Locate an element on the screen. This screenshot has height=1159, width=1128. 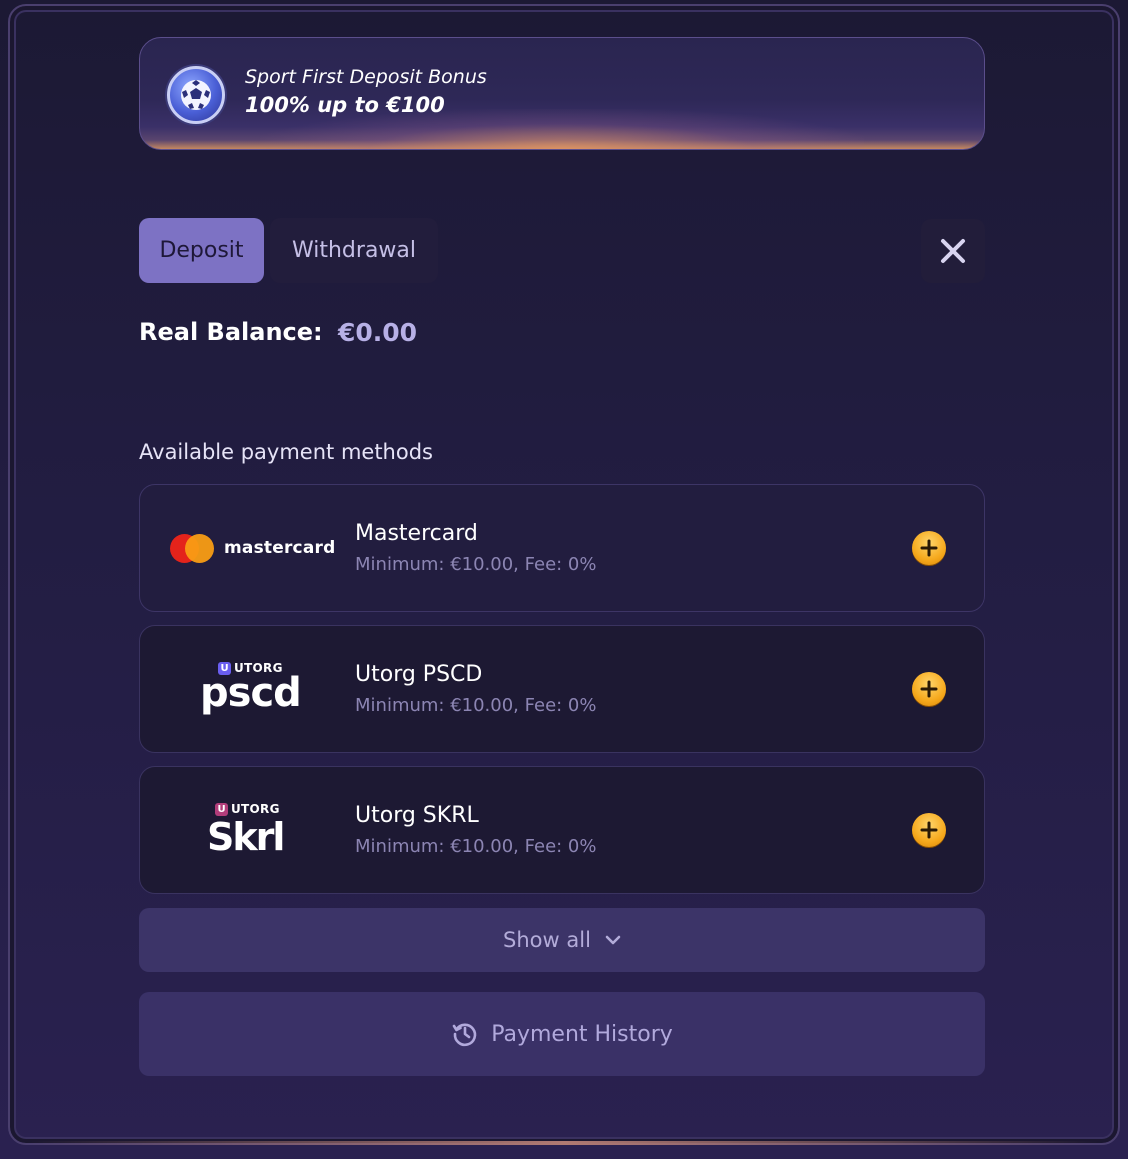
payment-method-name: Mastercard is located at coordinates (416, 533).